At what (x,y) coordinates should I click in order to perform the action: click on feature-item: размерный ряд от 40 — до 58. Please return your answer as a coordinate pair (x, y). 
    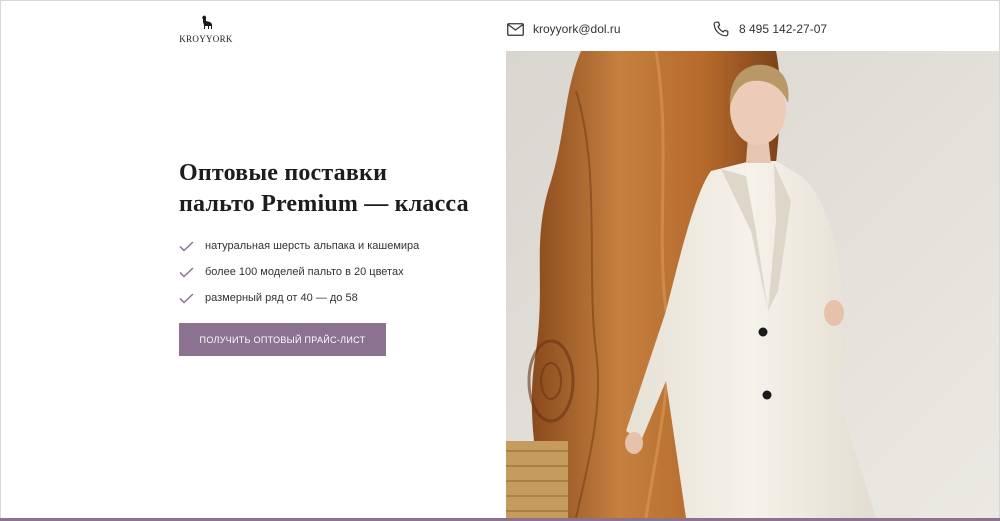
    Looking at the image, I should click on (299, 298).